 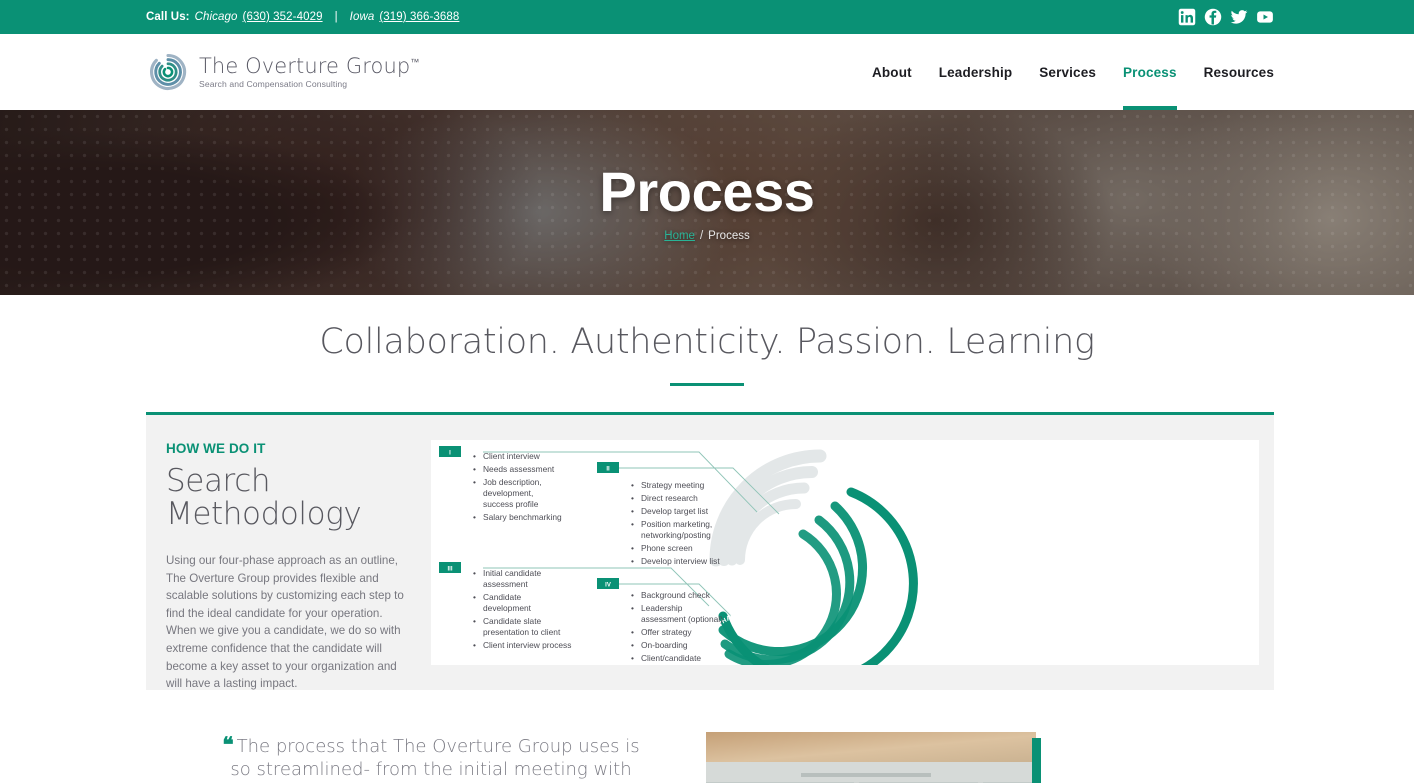 What do you see at coordinates (216, 448) in the screenshot?
I see `methodology-kicker: HOW WE DO IT` at bounding box center [216, 448].